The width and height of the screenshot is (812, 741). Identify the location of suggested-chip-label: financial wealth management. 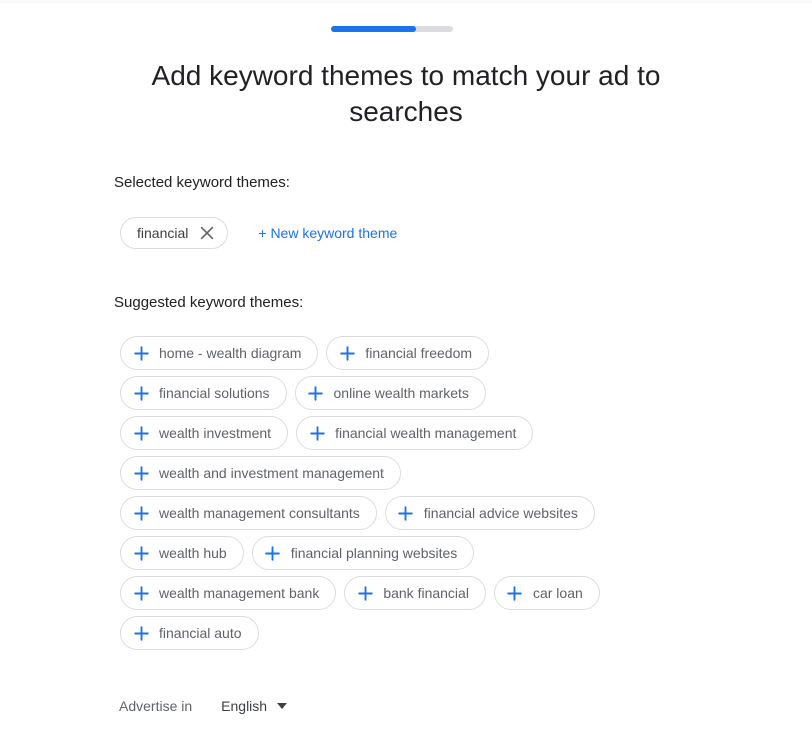
(426, 433).